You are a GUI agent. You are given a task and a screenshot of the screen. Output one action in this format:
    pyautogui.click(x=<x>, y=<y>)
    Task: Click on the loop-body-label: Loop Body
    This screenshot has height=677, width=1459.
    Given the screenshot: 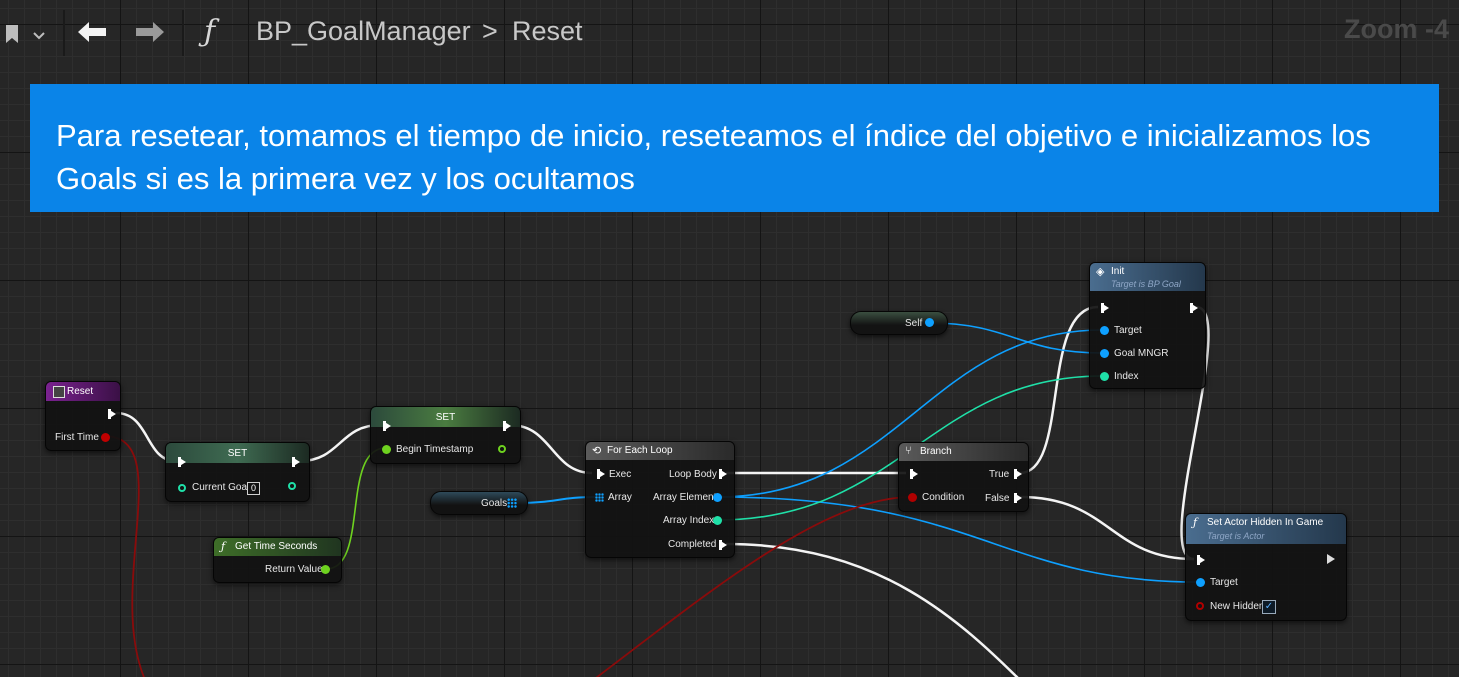 What is the action you would take?
    pyautogui.click(x=693, y=474)
    